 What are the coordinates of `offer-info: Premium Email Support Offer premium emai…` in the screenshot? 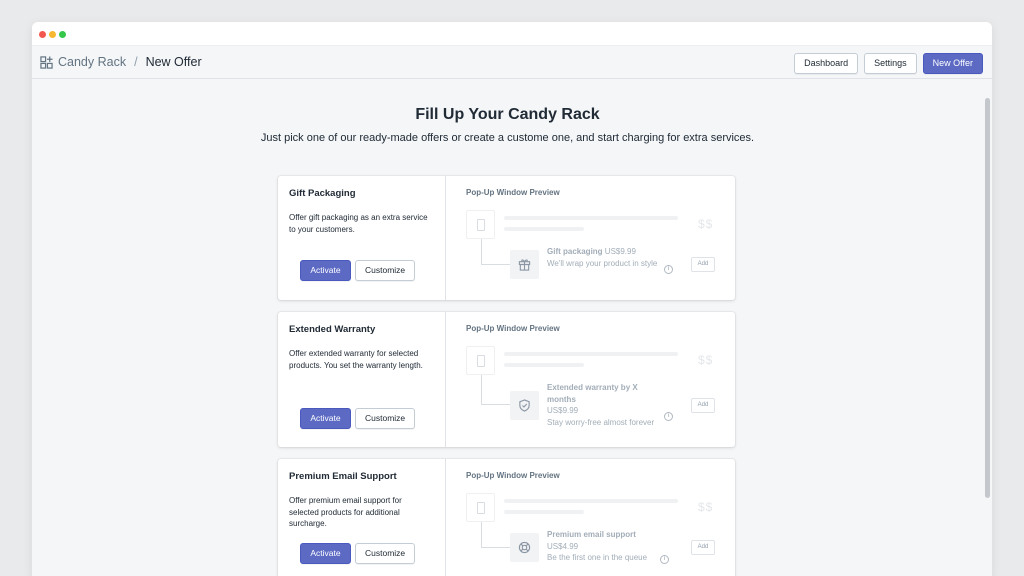 It's located at (362, 517).